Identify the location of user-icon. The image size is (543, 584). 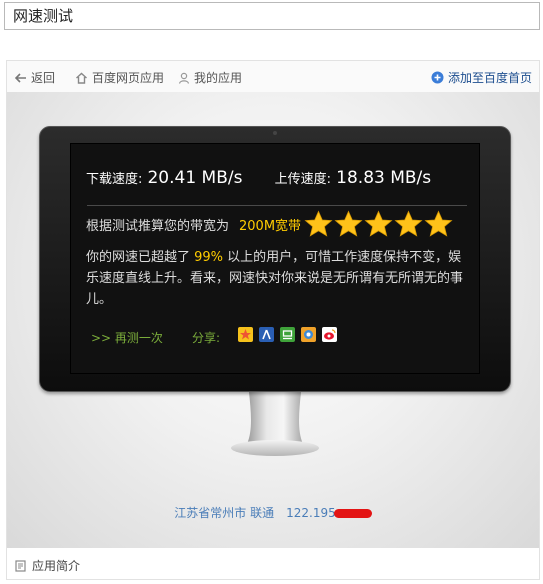
(184, 78).